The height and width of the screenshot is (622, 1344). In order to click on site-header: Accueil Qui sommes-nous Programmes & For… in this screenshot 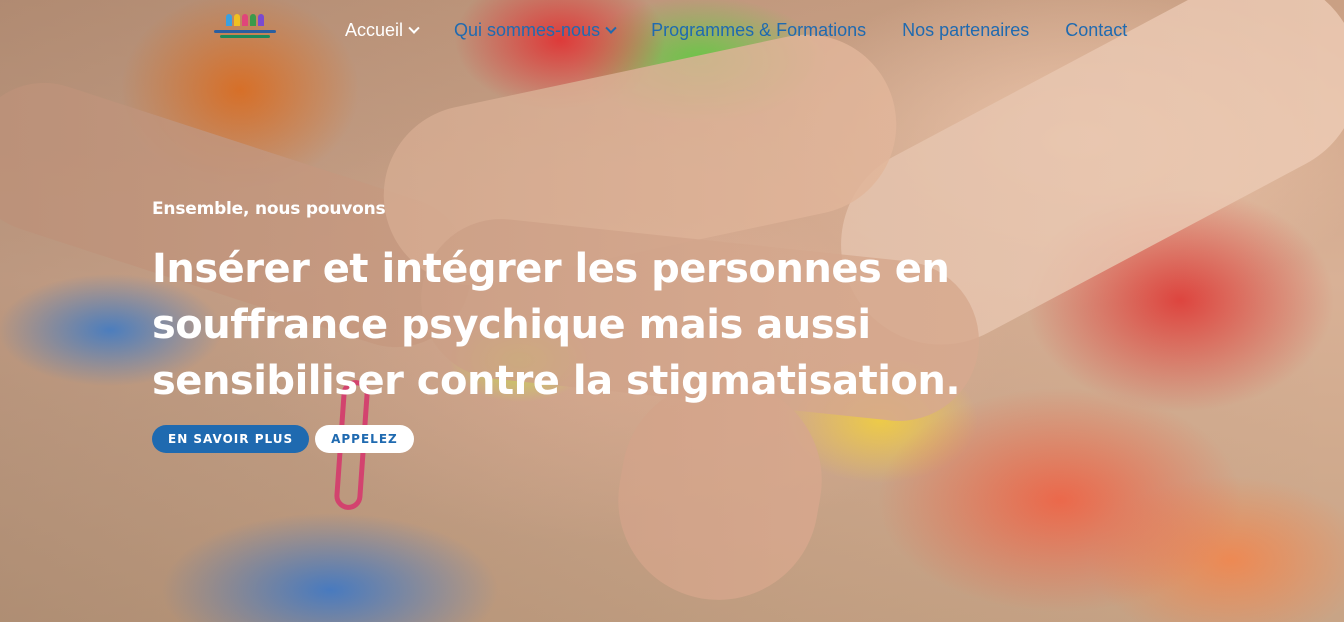, I will do `click(672, 31)`.